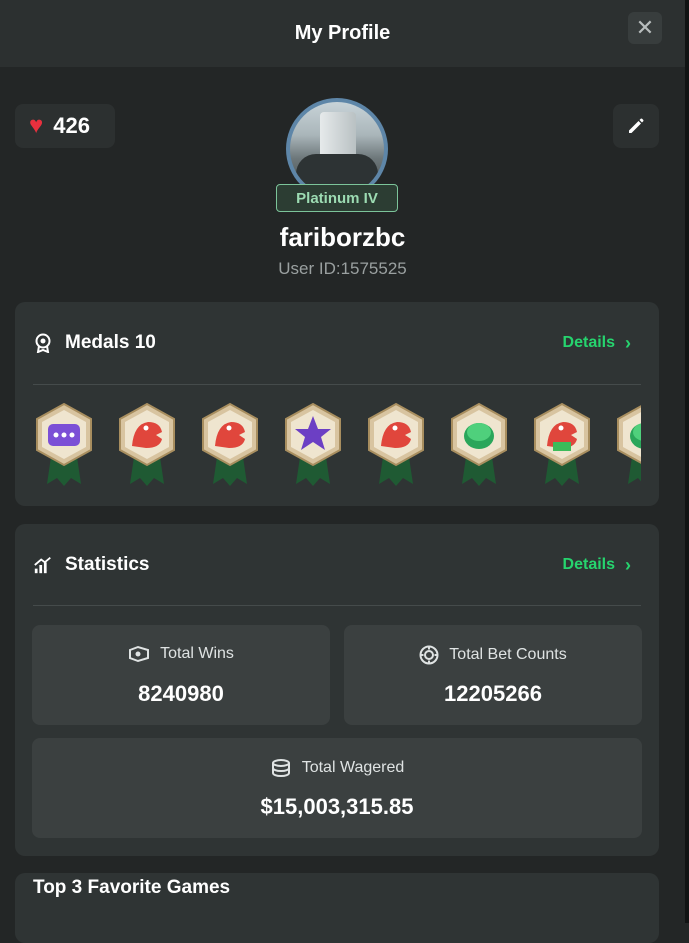 The image size is (689, 943). What do you see at coordinates (342, 237) in the screenshot?
I see `username: fariborzbc` at bounding box center [342, 237].